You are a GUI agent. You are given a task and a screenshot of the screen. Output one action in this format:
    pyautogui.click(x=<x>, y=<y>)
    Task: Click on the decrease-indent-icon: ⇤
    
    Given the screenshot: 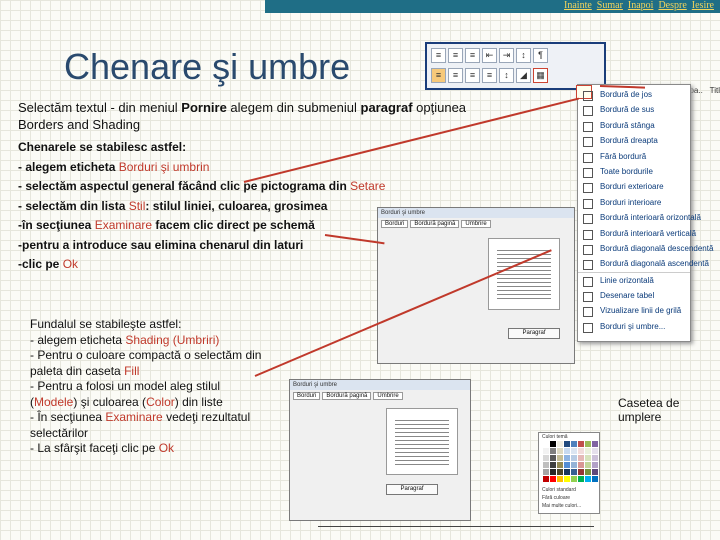 What is the action you would take?
    pyautogui.click(x=489, y=55)
    